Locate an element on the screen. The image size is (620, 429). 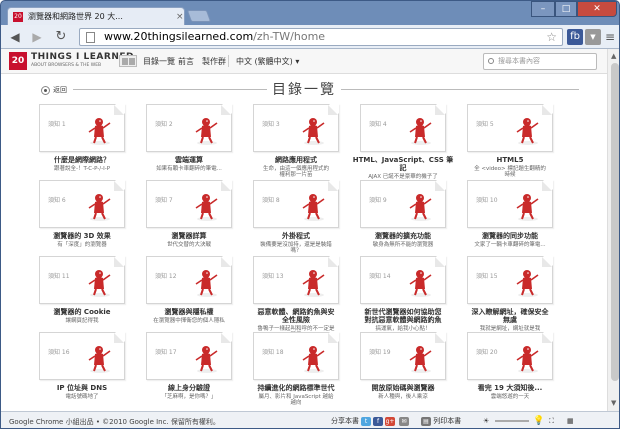
chapter-title: HTML、JavaScript、CSS 筆 記 is located at coordinates (403, 164).